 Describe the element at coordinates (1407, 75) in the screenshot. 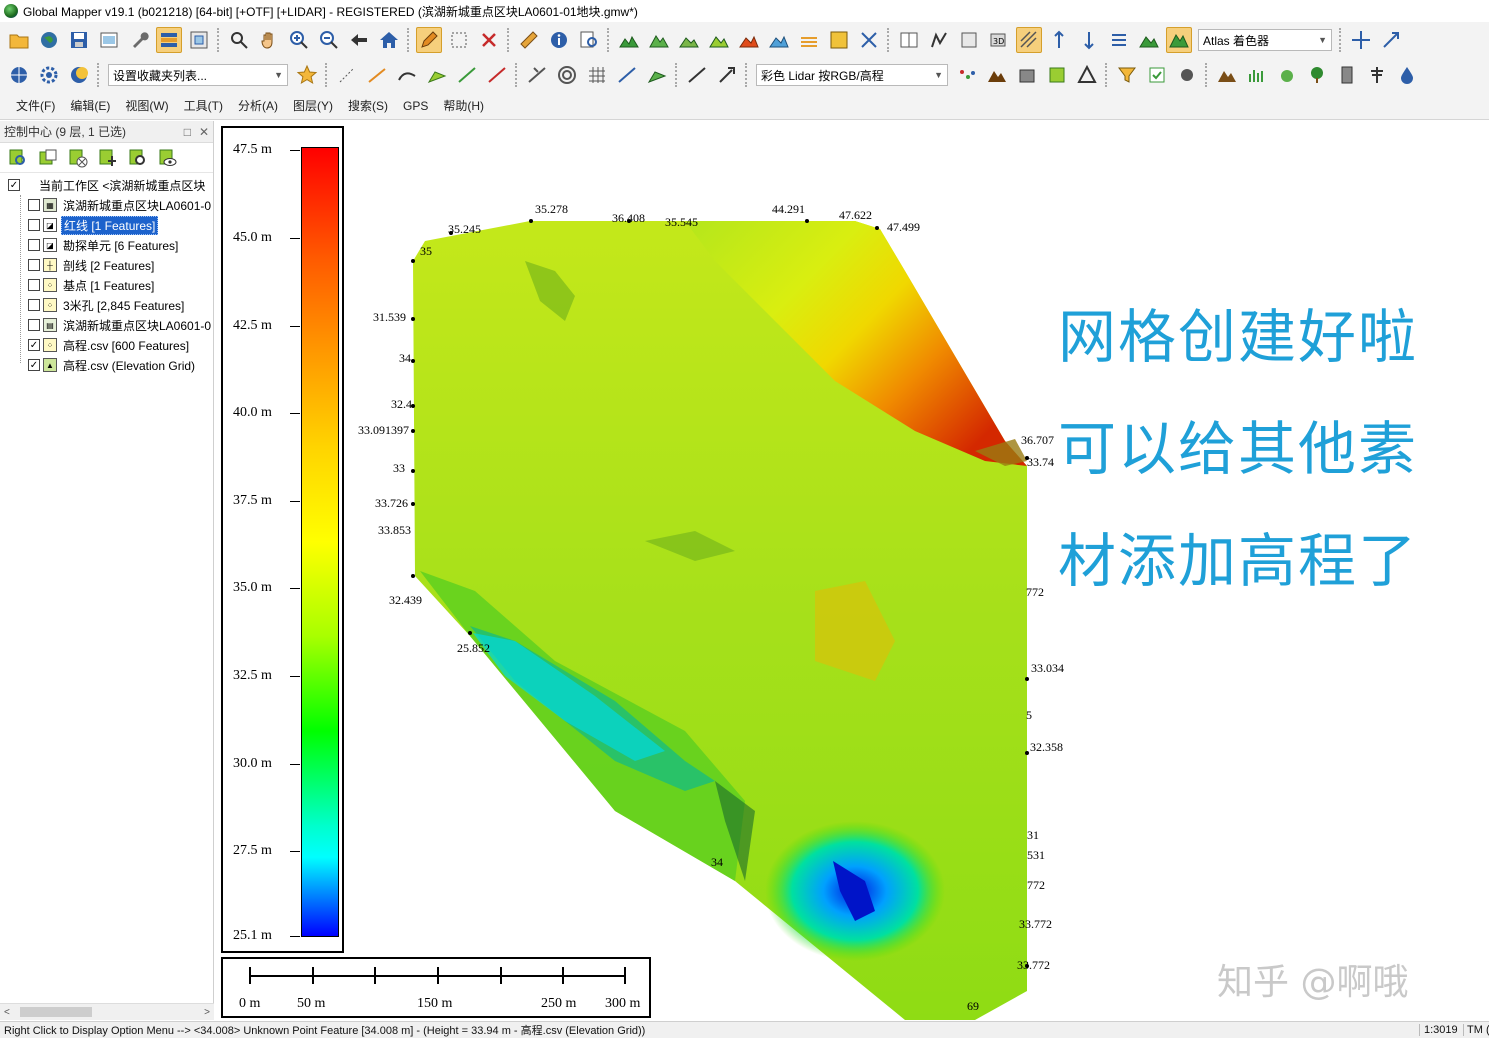

I see `water-class-icon` at that location.